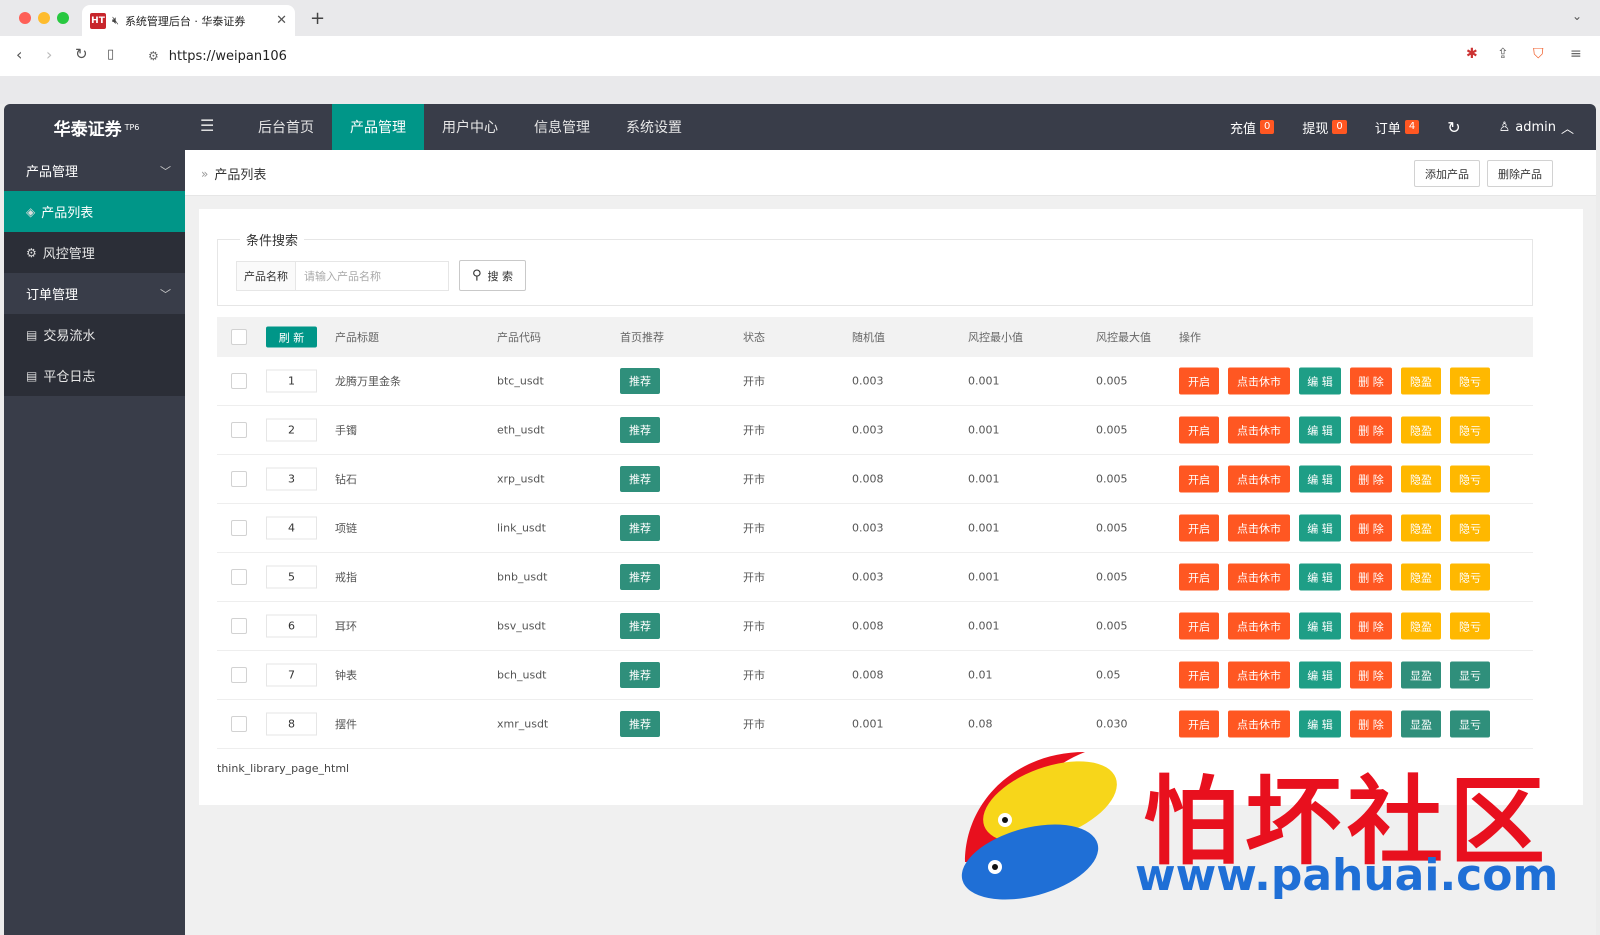 The width and height of the screenshot is (1600, 935). What do you see at coordinates (1397, 127) in the screenshot?
I see `order-link: 订单 4` at bounding box center [1397, 127].